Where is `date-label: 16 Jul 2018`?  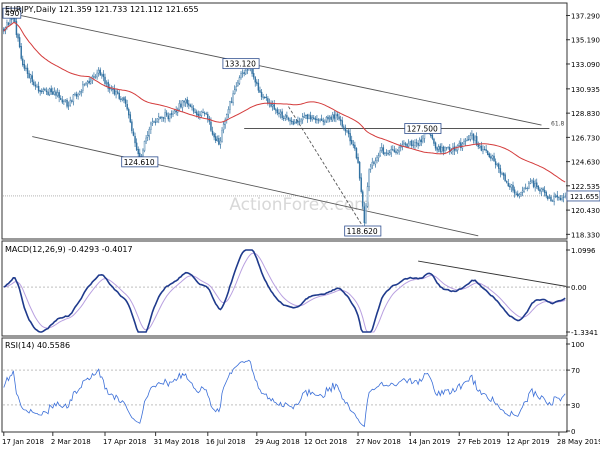
date-label: 16 Jul 2018 is located at coordinates (226, 442).